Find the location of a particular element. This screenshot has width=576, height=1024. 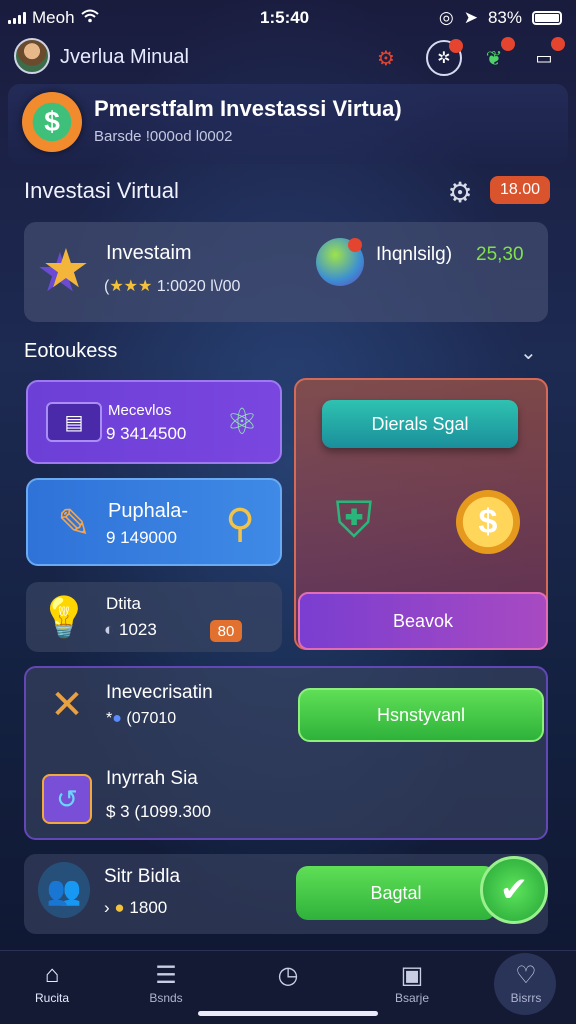

location-icon: ➤ is located at coordinates (470, 17).